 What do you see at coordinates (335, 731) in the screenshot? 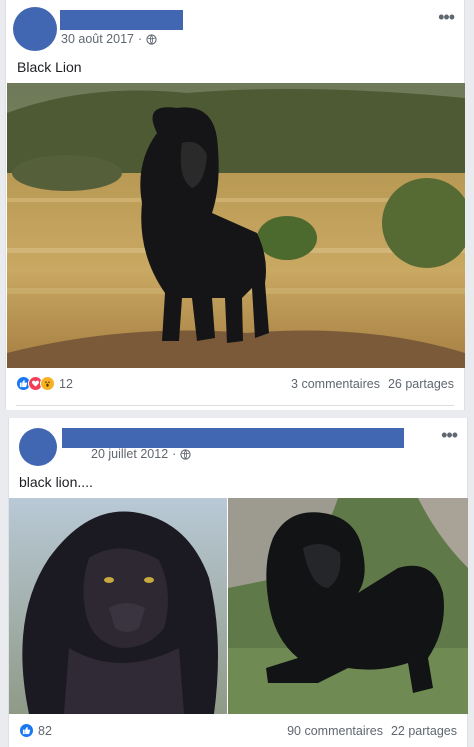
I see `comments-count-link: 90 commentaires` at bounding box center [335, 731].